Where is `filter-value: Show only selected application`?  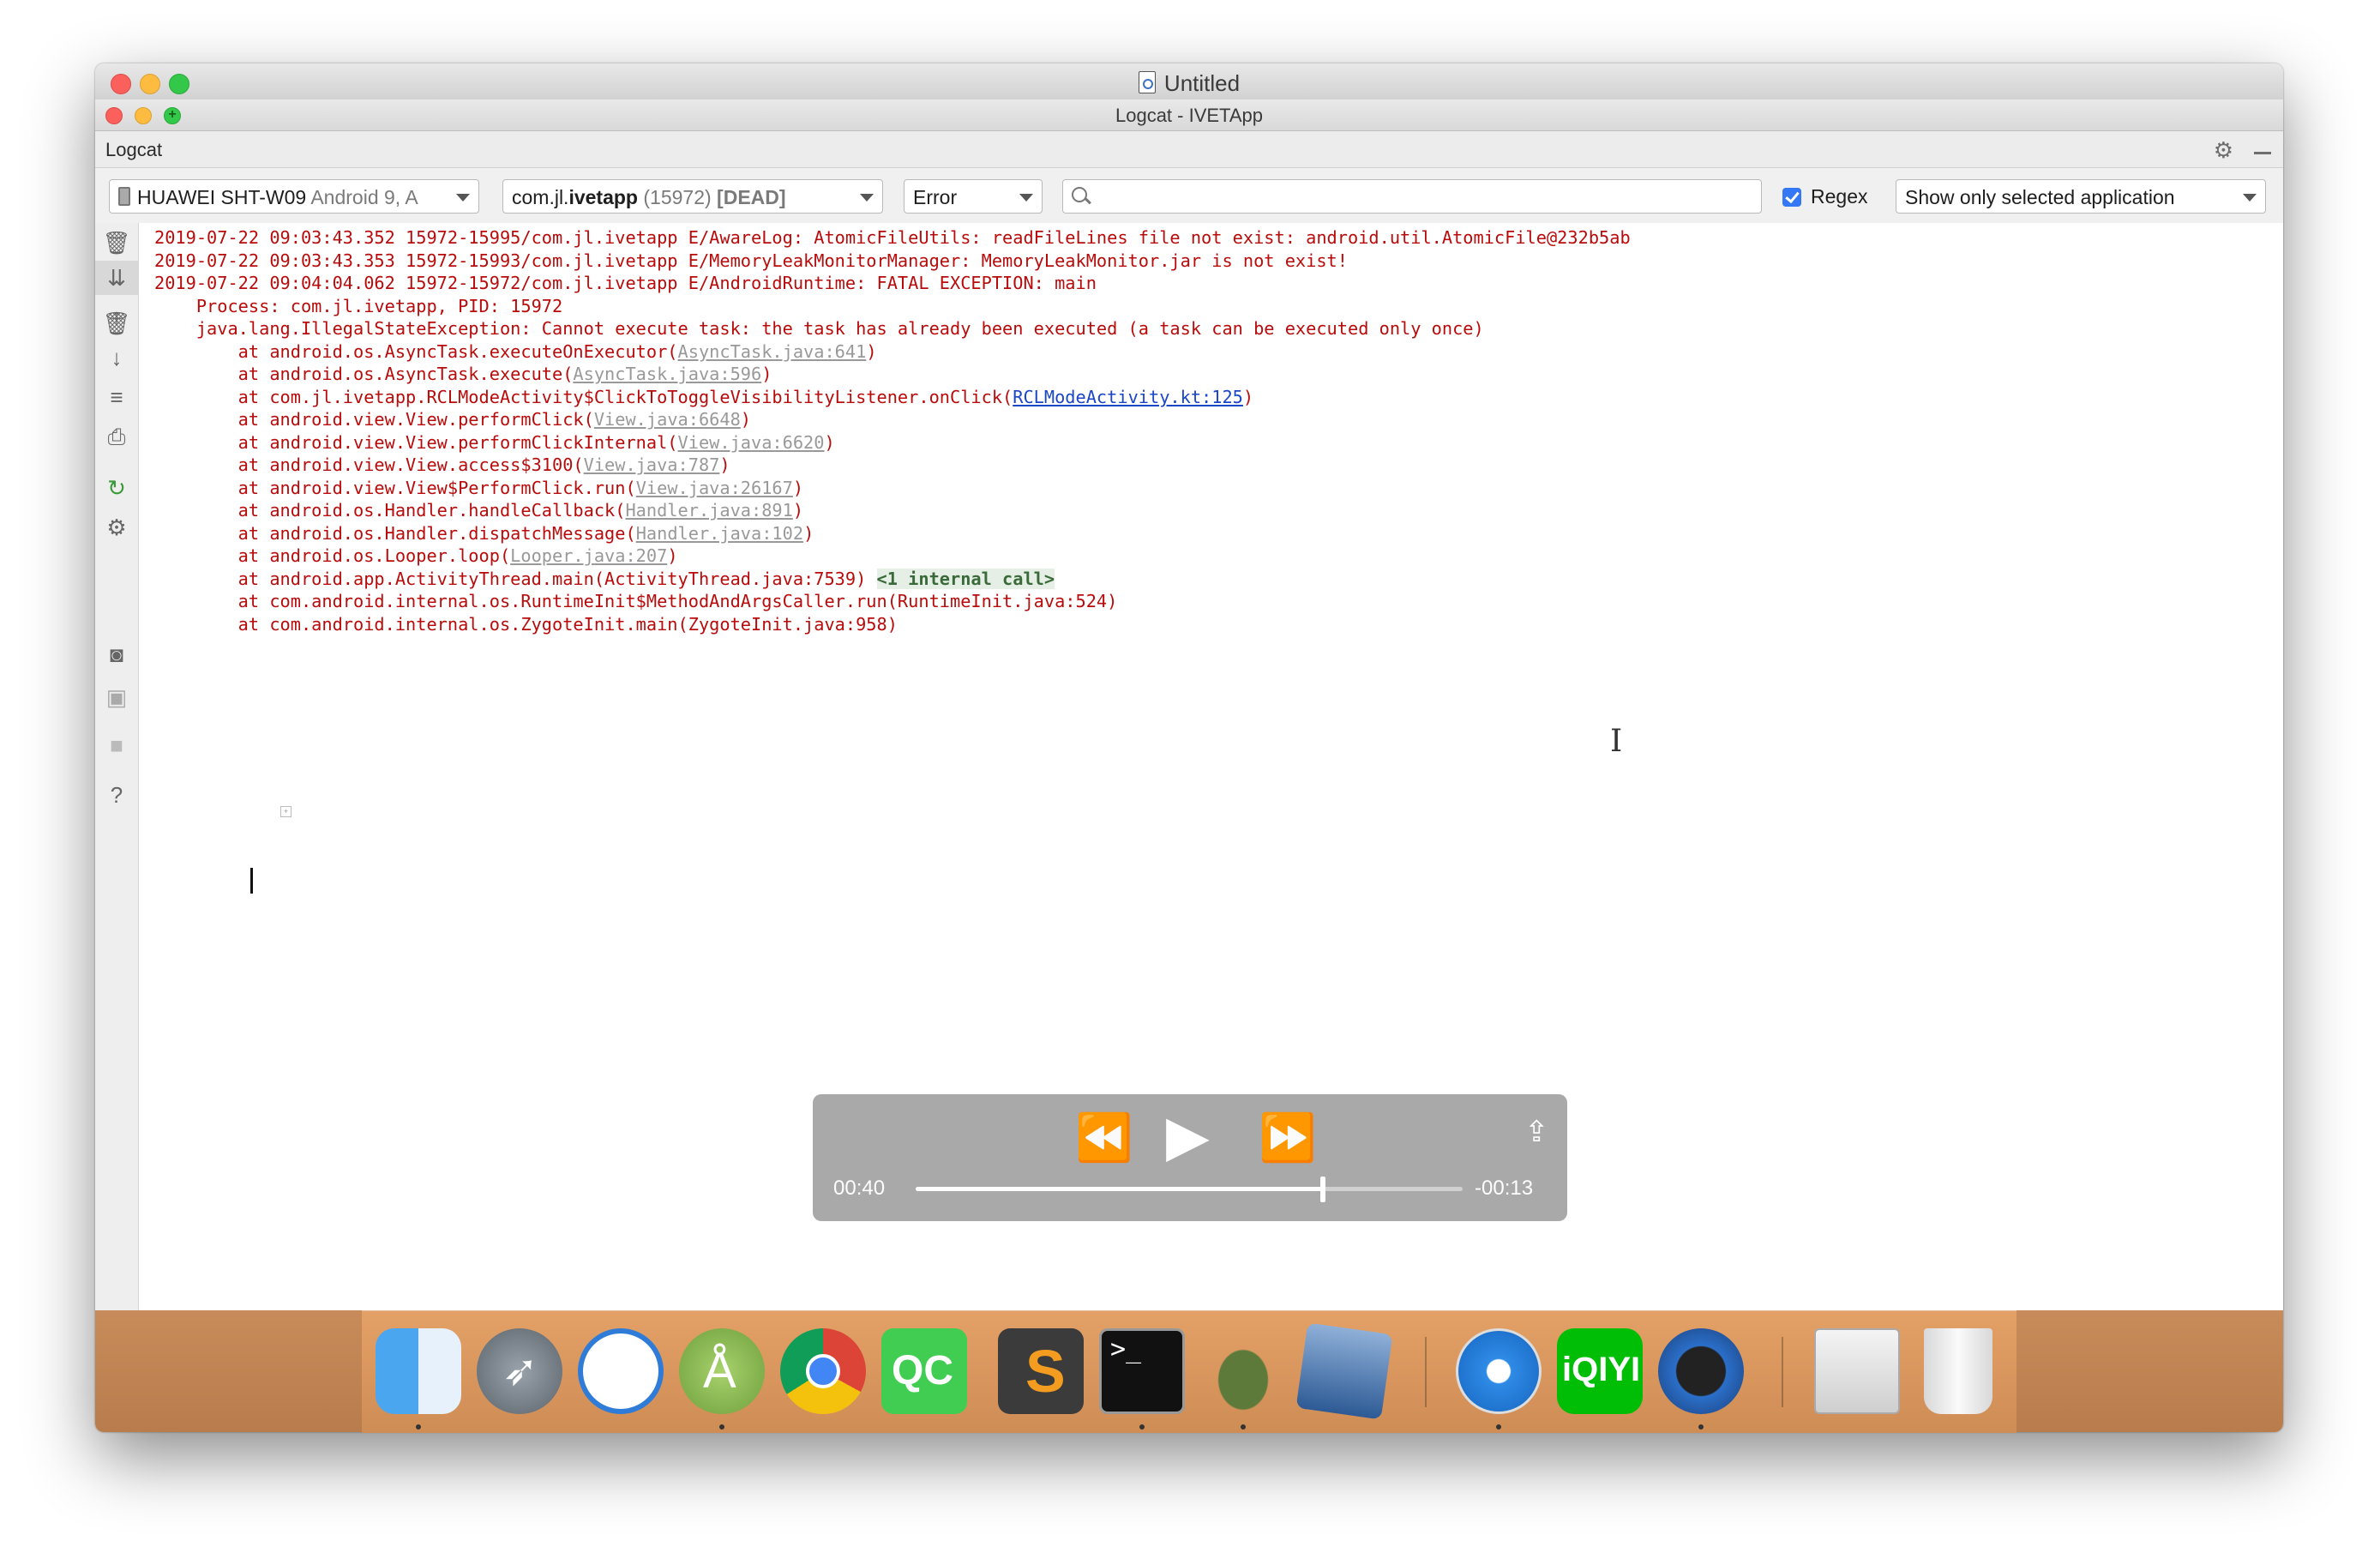 filter-value: Show only selected application is located at coordinates (2040, 197).